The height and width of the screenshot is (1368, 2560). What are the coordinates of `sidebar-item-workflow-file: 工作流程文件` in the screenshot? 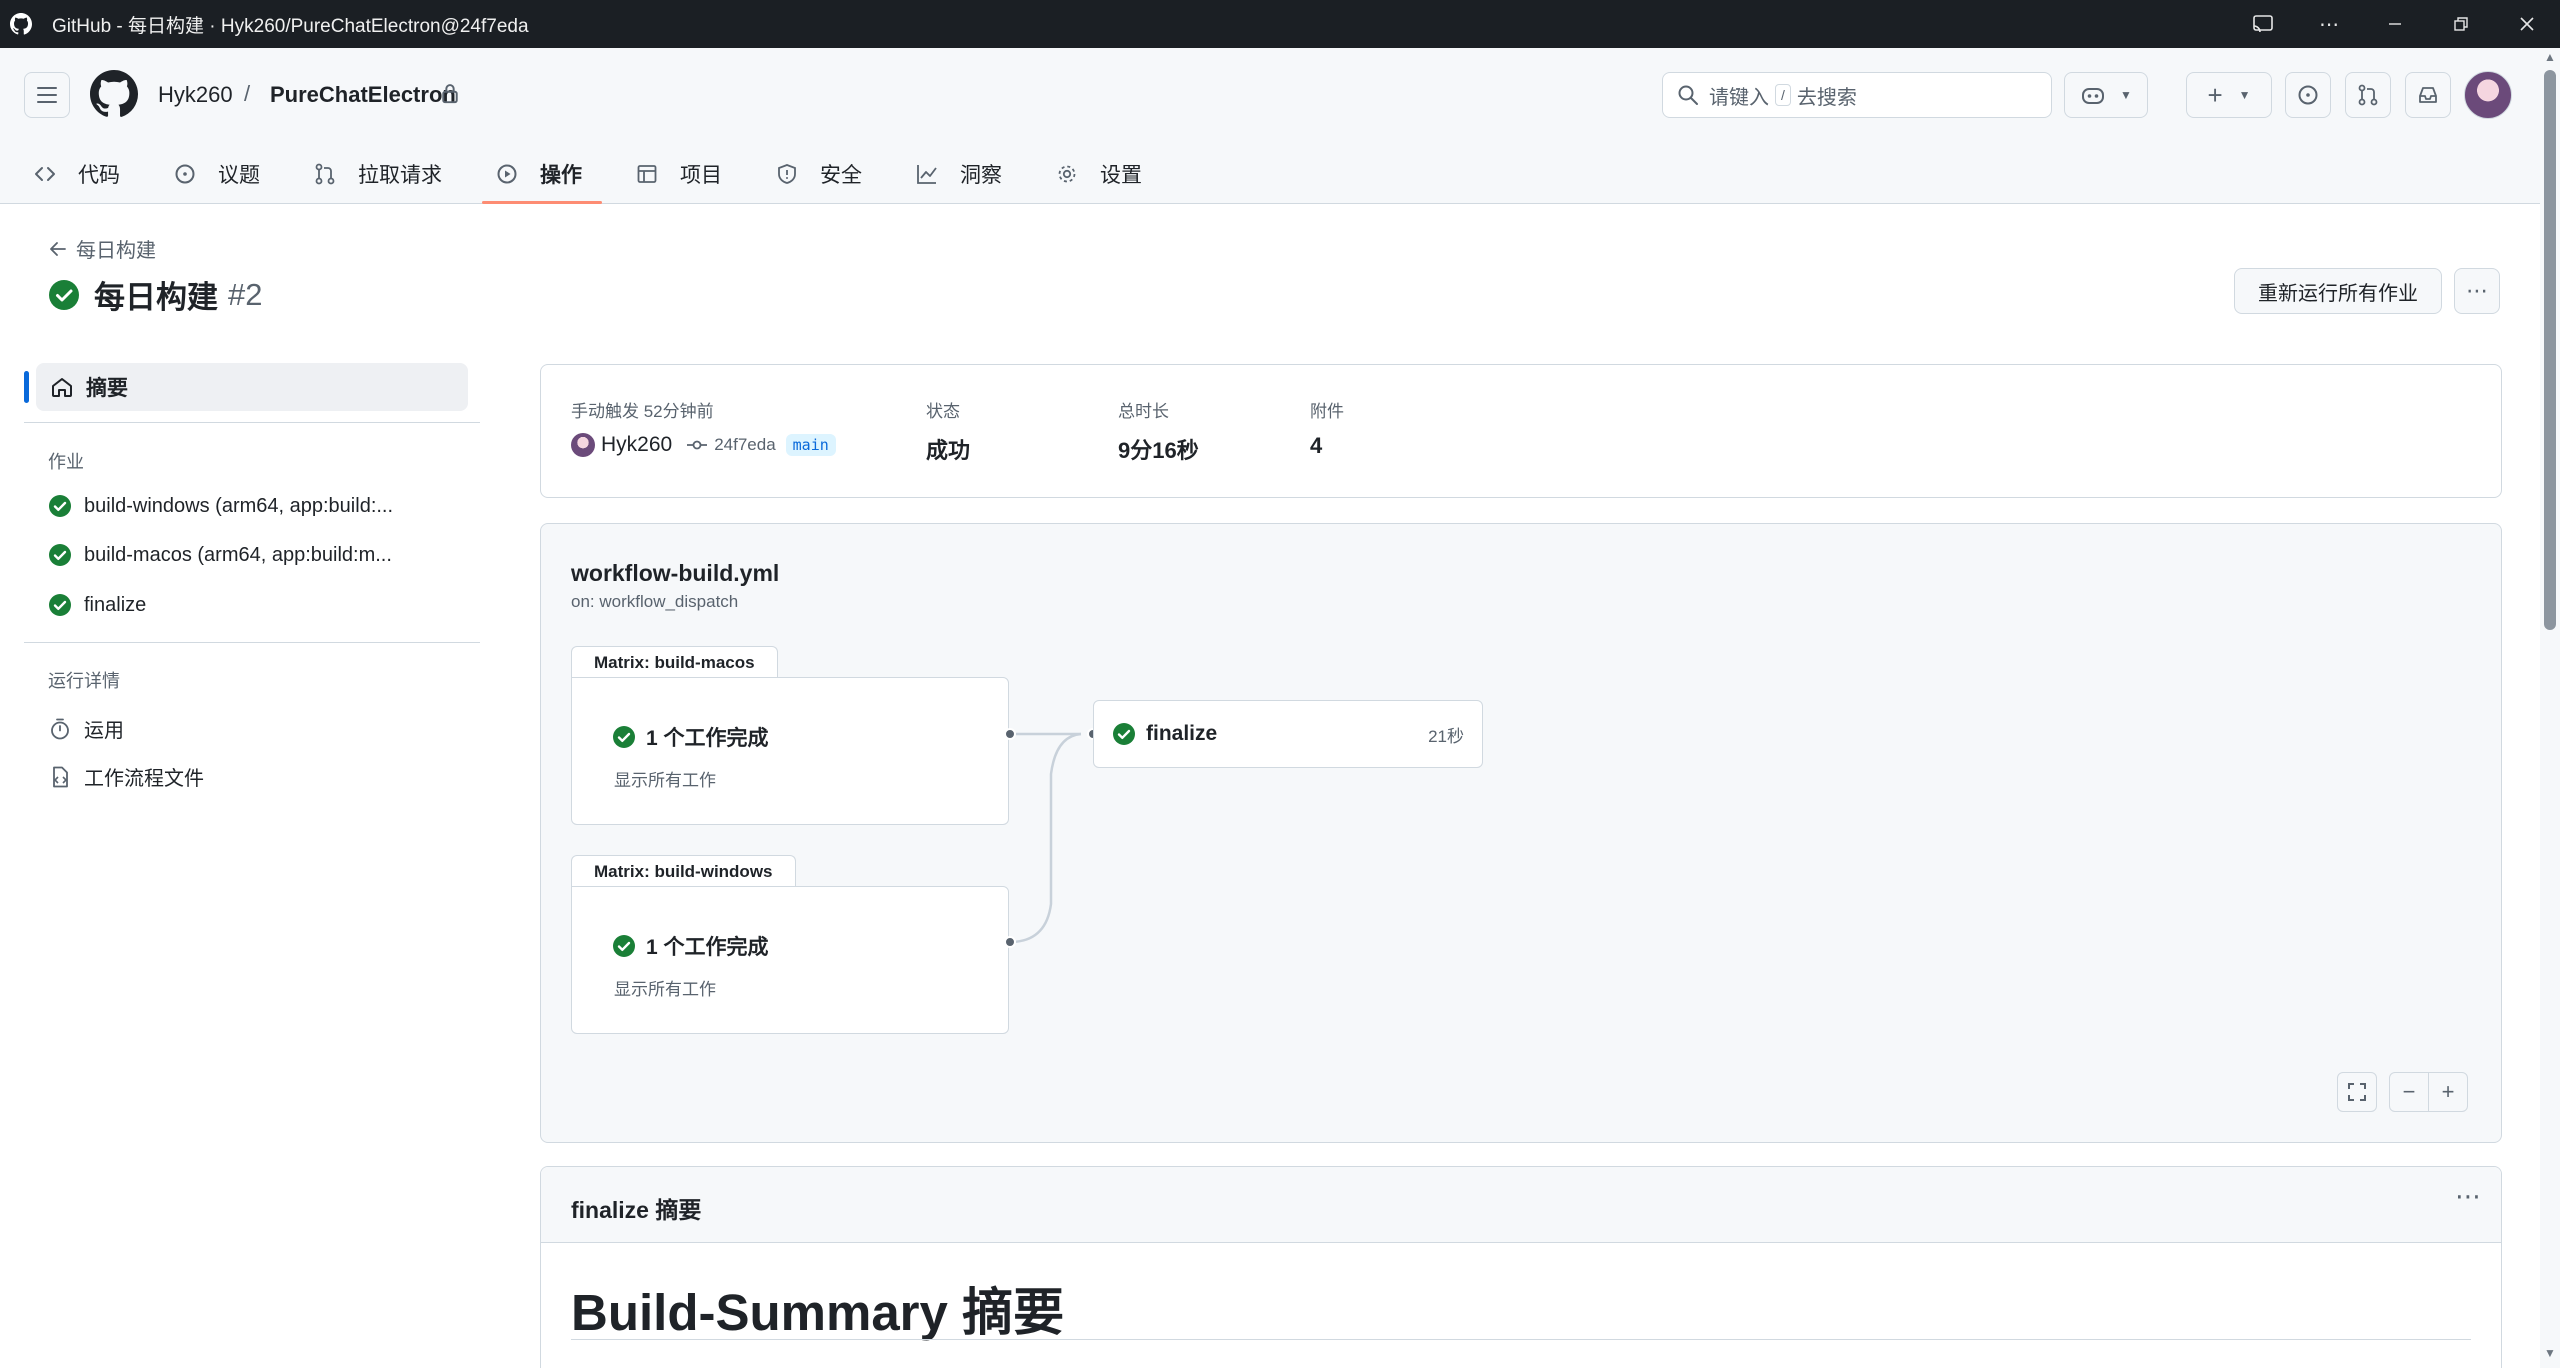 It's located at (126, 776).